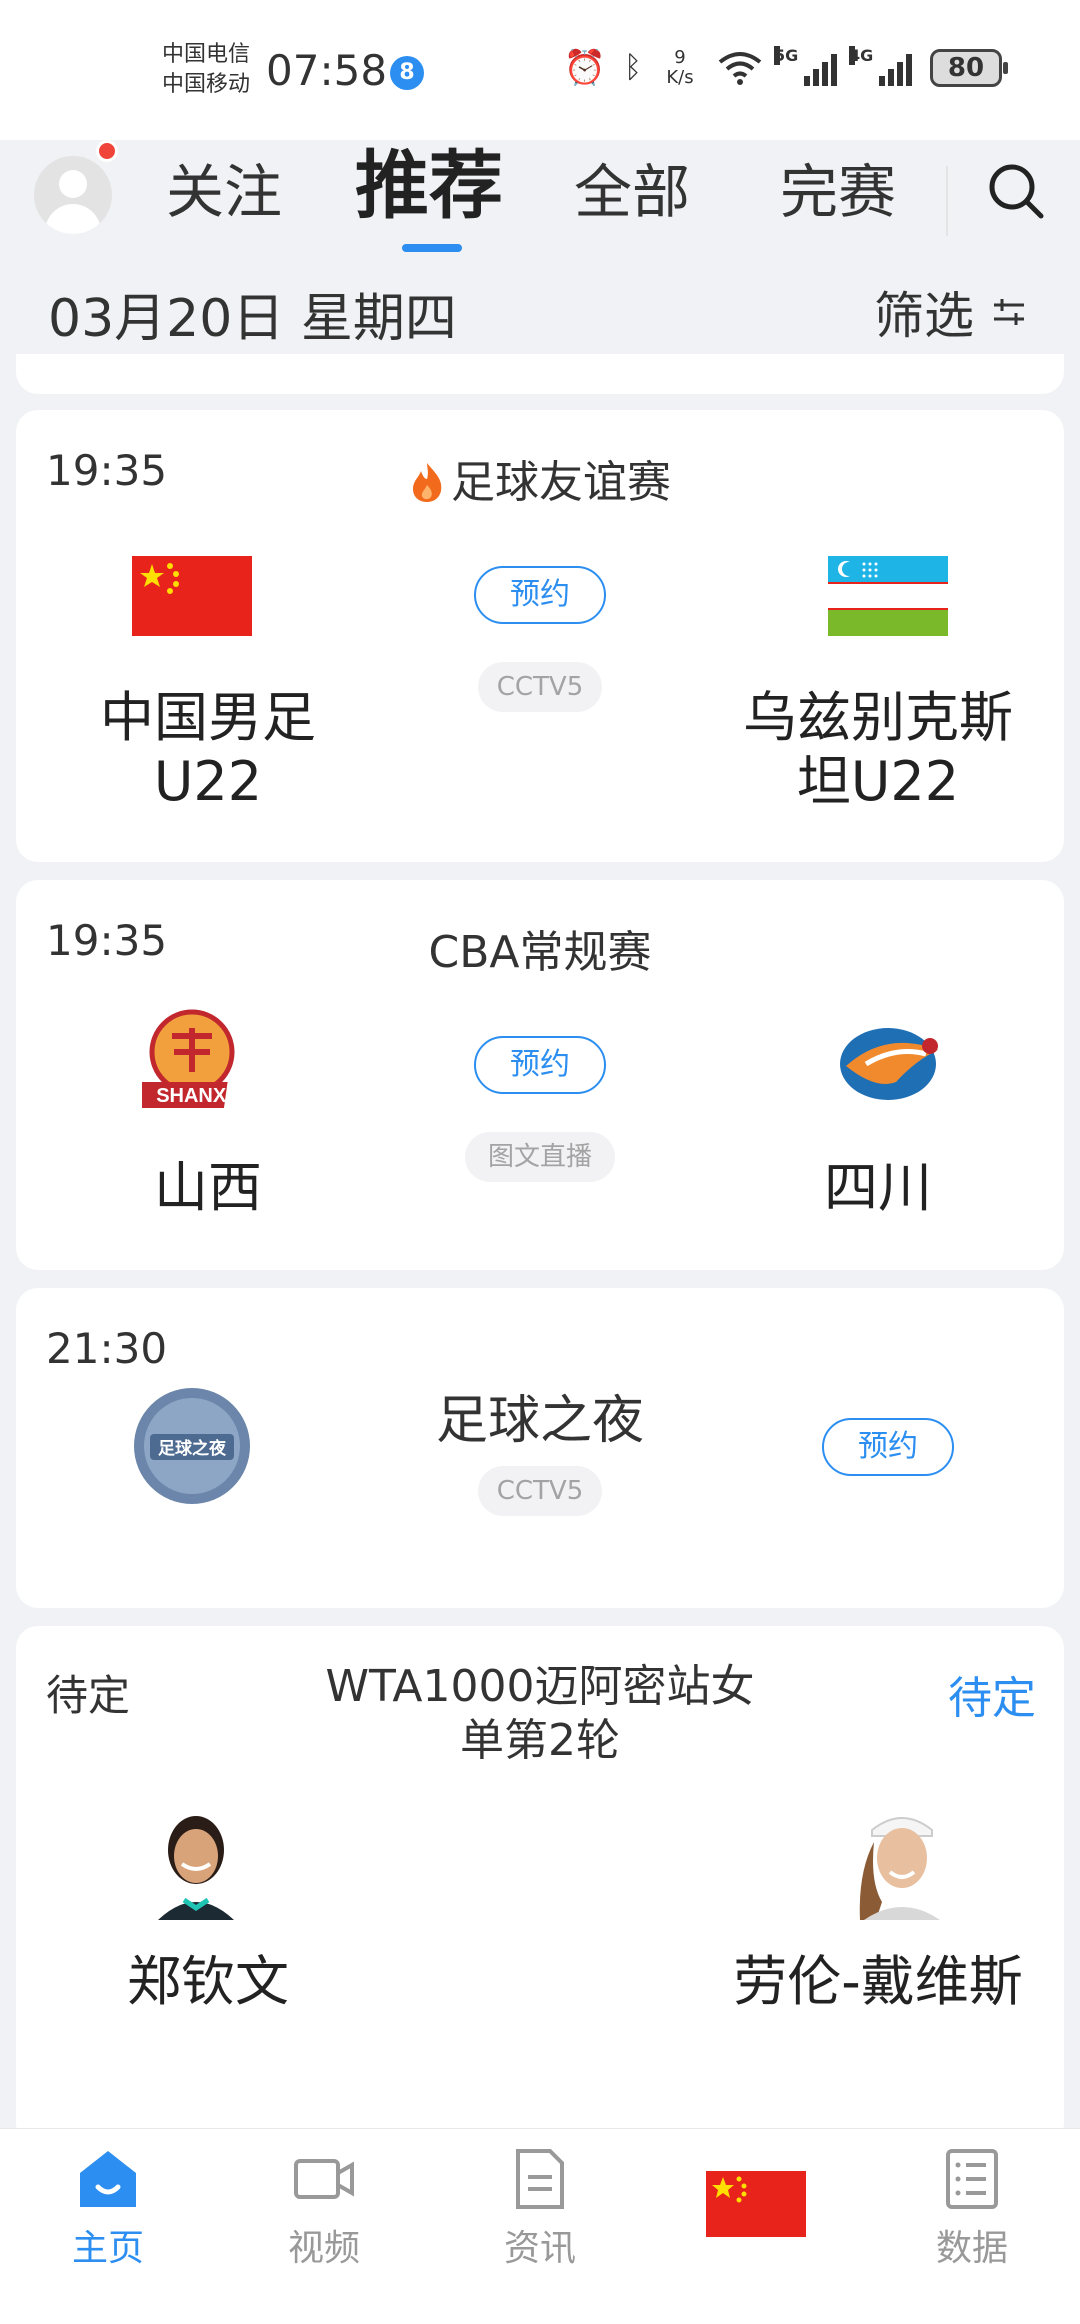  I want to click on search-icon, so click(1016, 191).